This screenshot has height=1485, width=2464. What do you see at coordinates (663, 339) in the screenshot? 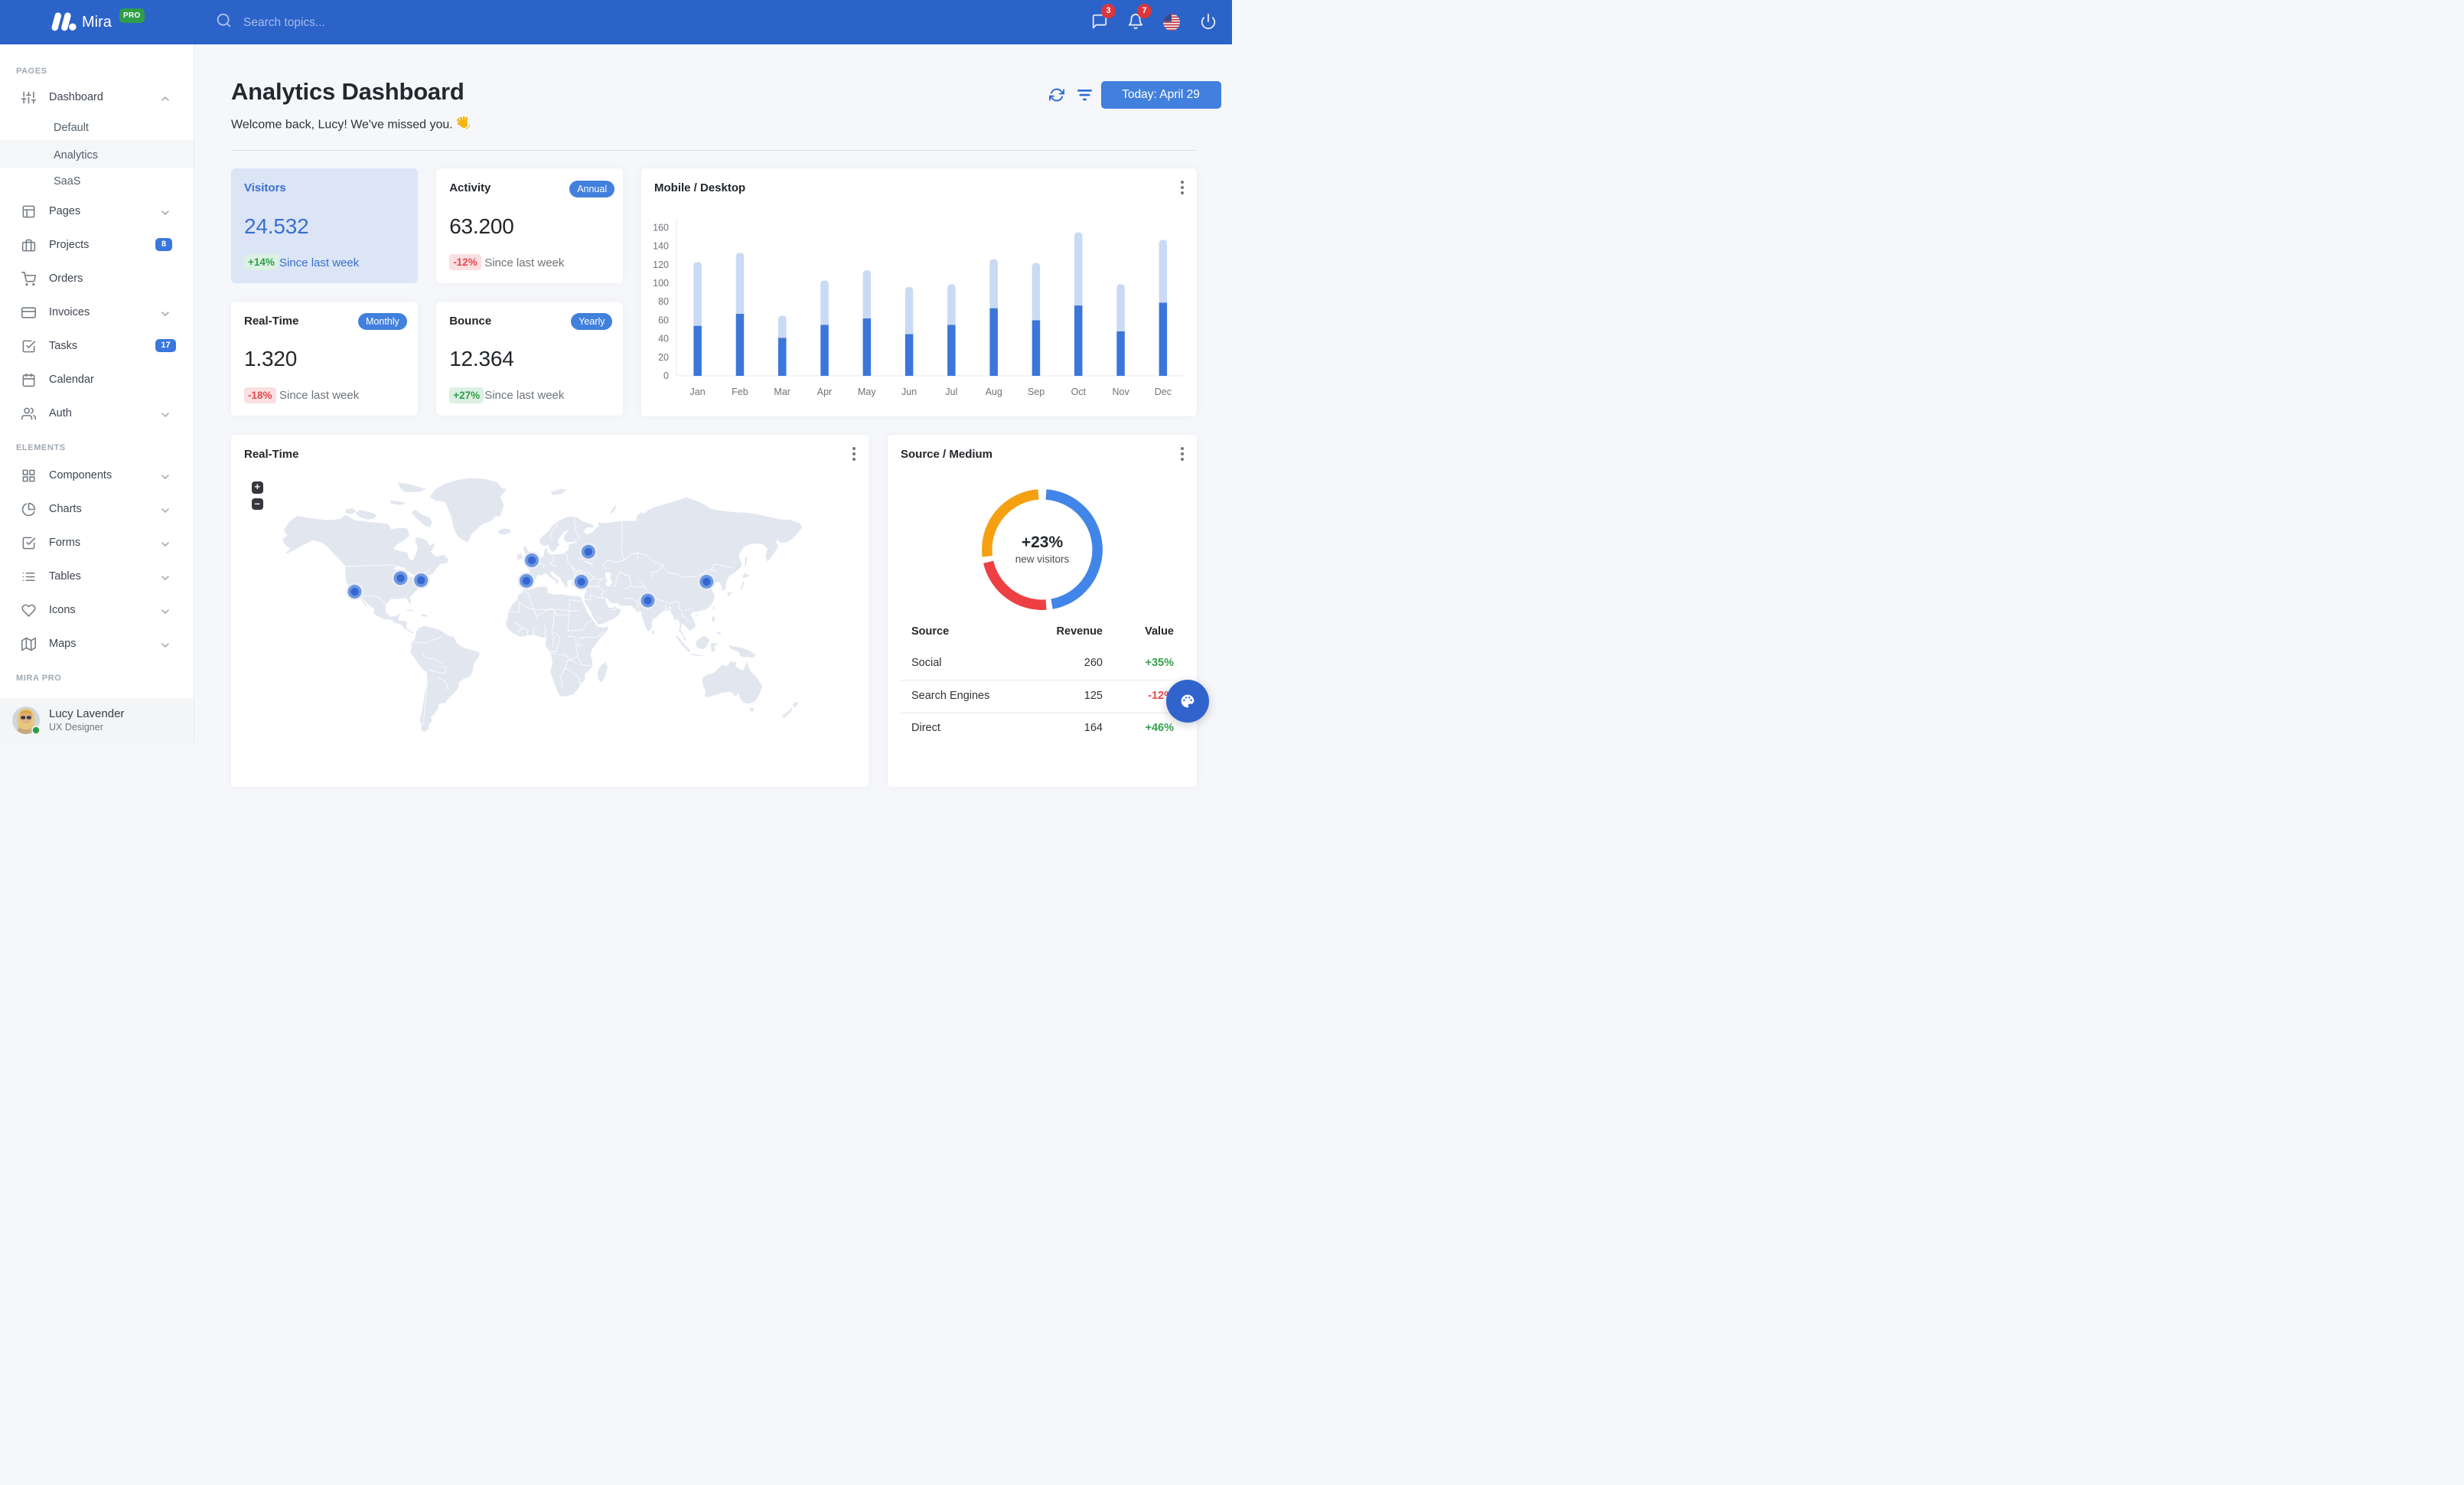
I see `svg-text: 40` at bounding box center [663, 339].